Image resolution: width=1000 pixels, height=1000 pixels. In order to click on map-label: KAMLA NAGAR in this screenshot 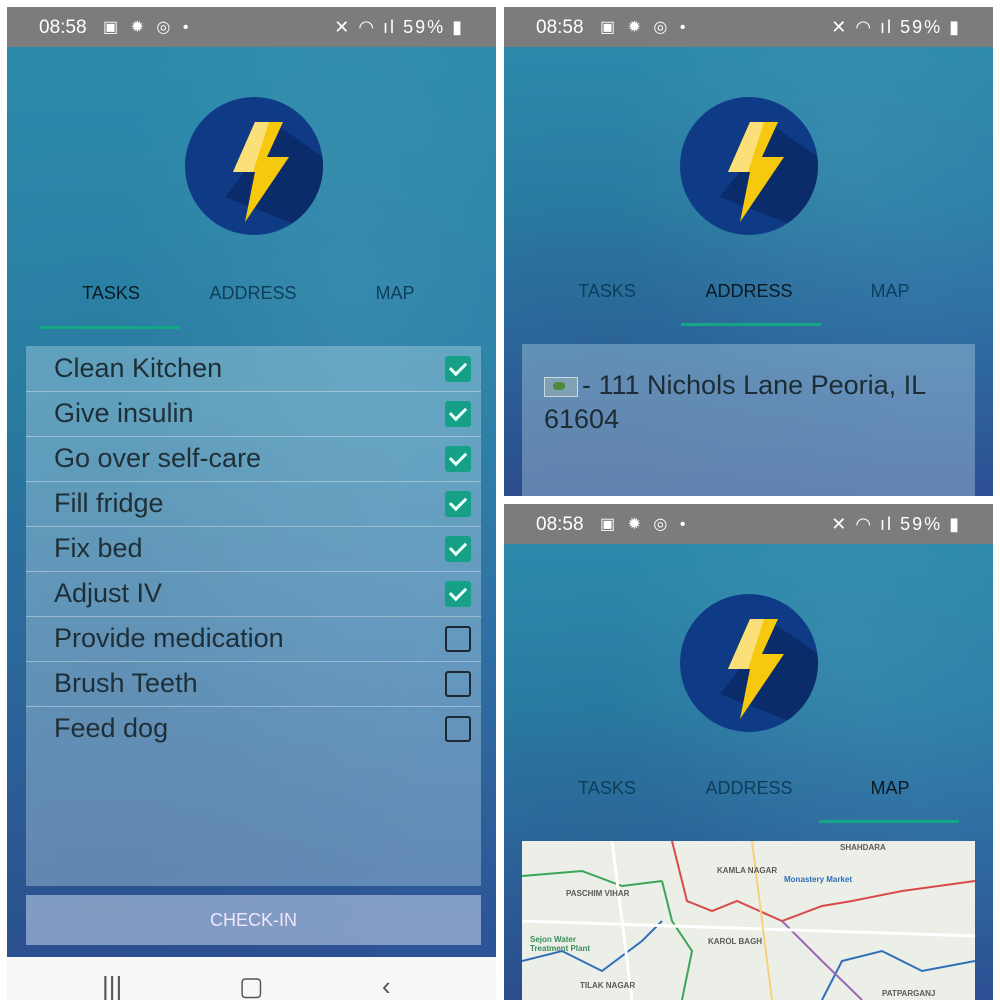, I will do `click(747, 870)`.